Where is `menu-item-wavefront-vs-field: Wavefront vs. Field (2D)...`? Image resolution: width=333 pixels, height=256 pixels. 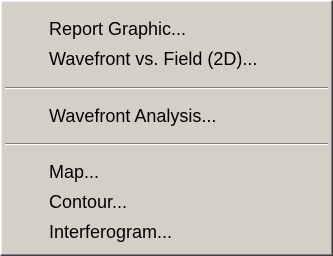 menu-item-wavefront-vs-field: Wavefront vs. Field (2D)... is located at coordinates (153, 59).